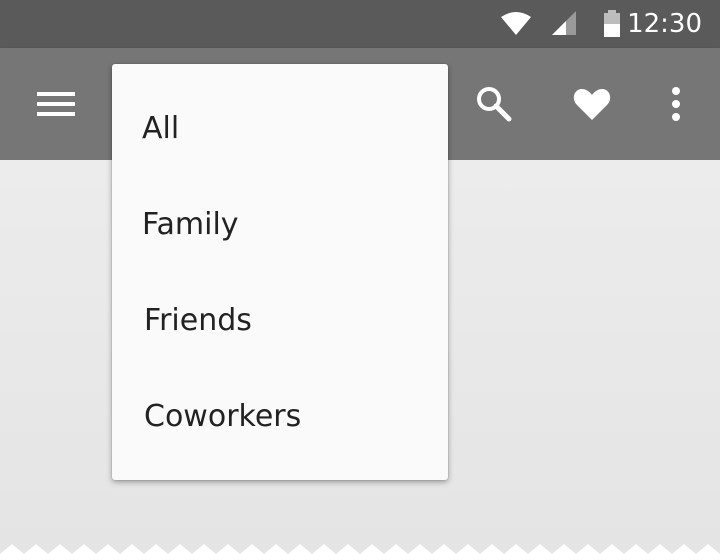 The height and width of the screenshot is (560, 720). Describe the element at coordinates (280, 225) in the screenshot. I see `menu-item-family: Family` at that location.